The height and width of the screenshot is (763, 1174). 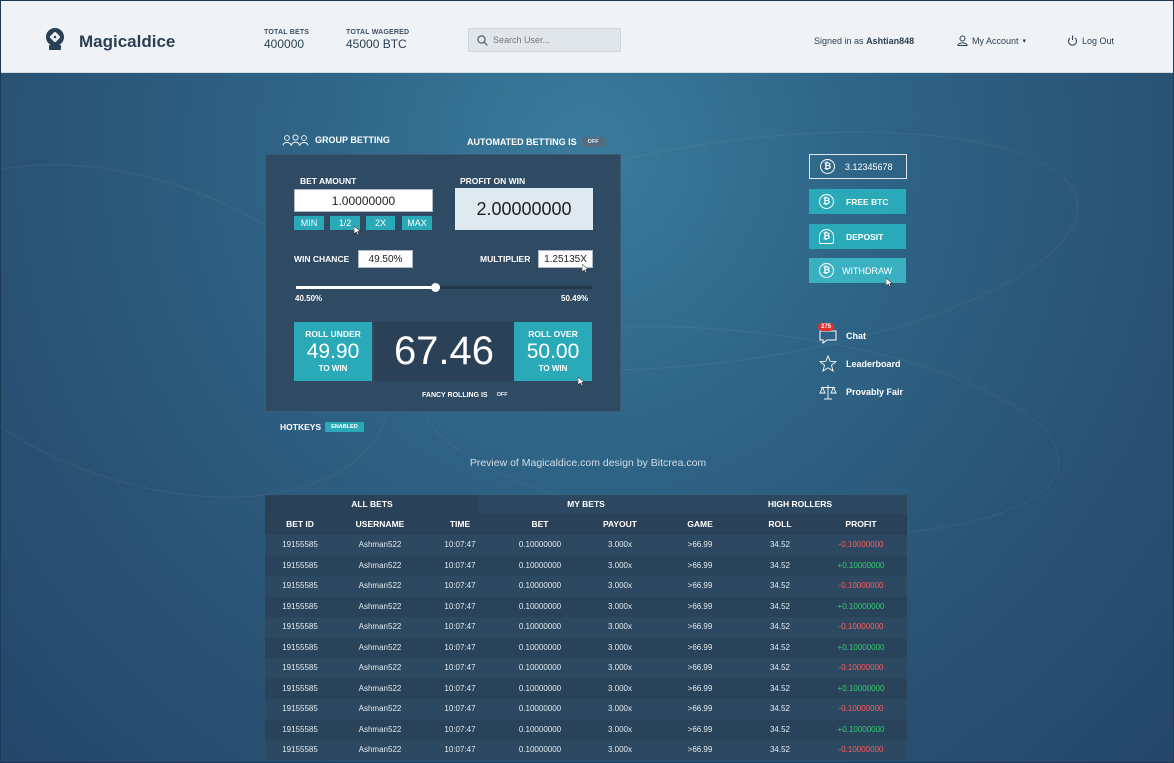 I want to click on max-button: MAX, so click(x=417, y=223).